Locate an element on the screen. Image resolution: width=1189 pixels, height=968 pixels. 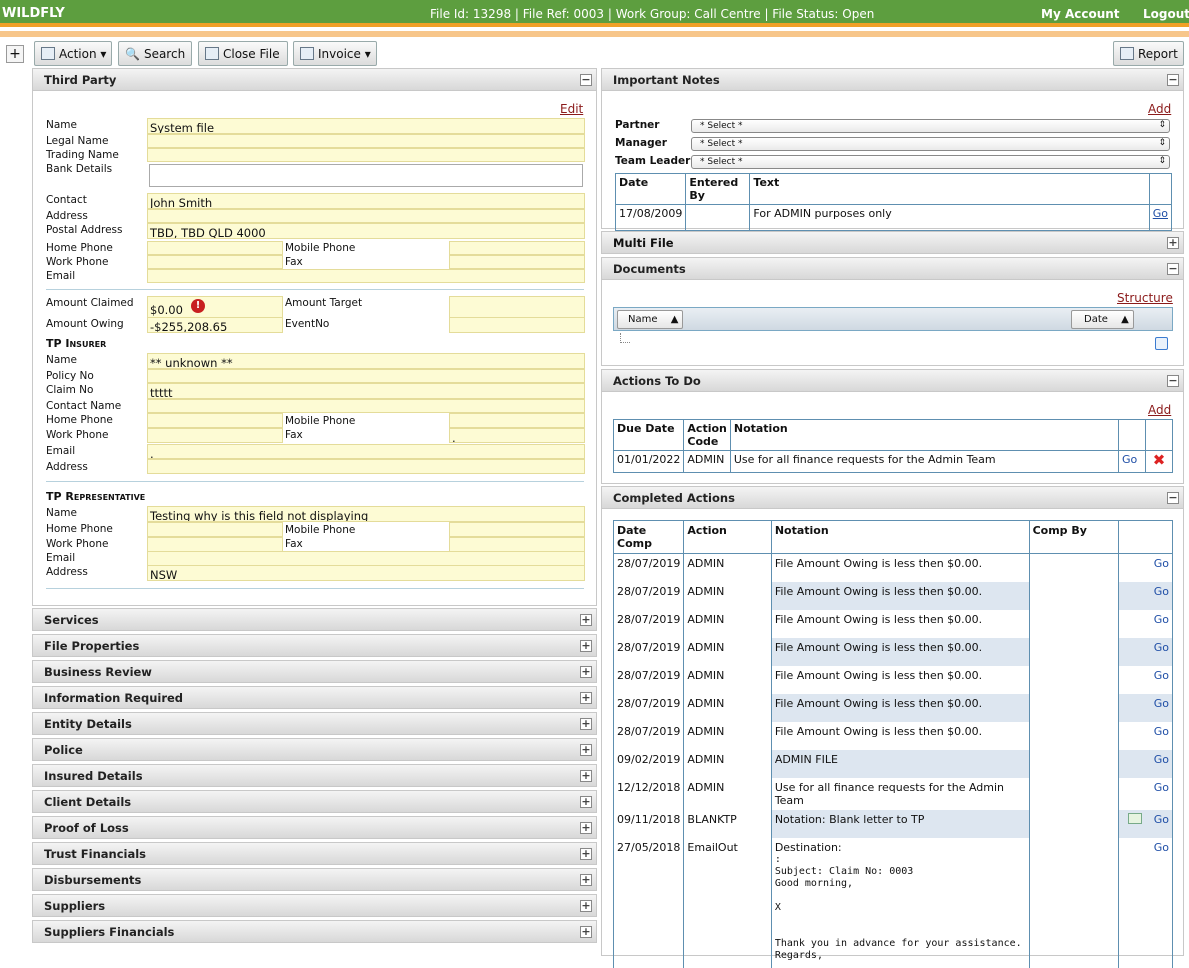
section-entity-details: Entity Details + is located at coordinates (314, 723).